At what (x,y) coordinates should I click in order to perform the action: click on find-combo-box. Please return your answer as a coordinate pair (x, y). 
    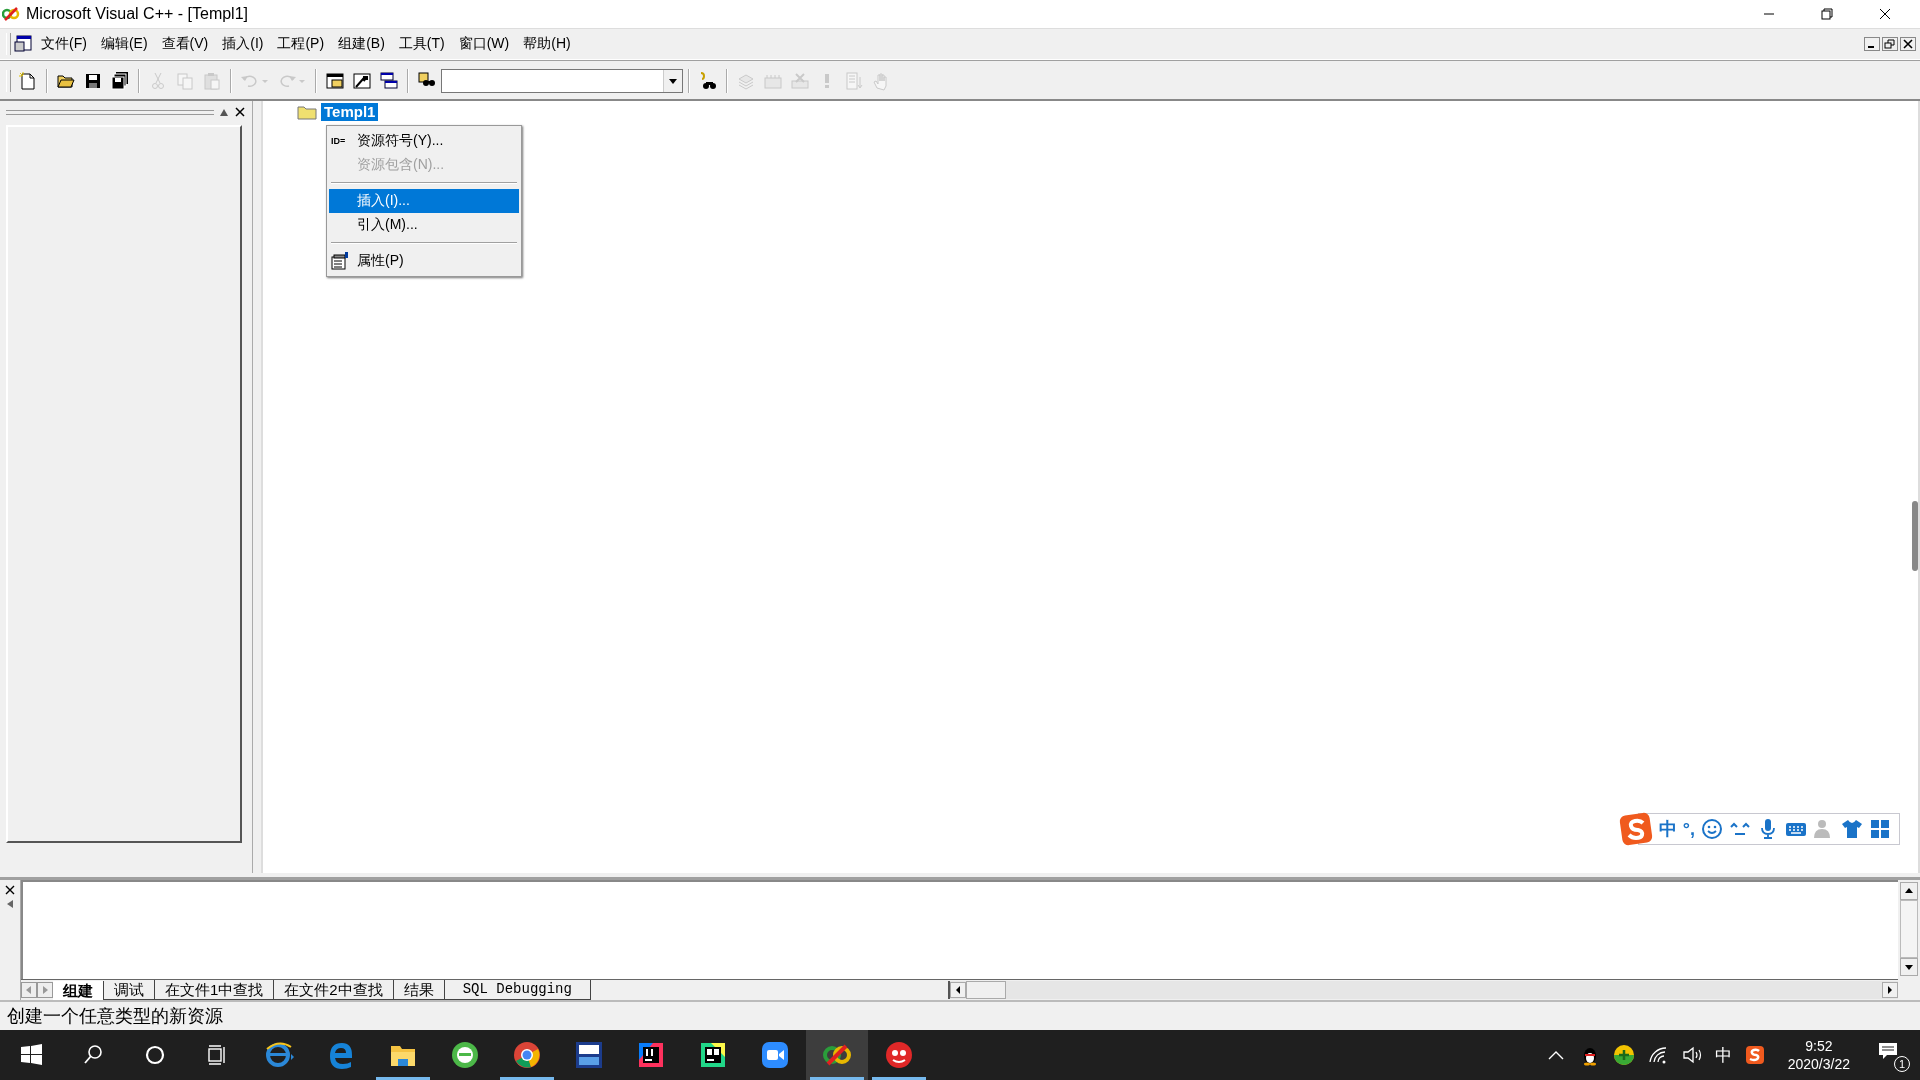
    Looking at the image, I should click on (562, 81).